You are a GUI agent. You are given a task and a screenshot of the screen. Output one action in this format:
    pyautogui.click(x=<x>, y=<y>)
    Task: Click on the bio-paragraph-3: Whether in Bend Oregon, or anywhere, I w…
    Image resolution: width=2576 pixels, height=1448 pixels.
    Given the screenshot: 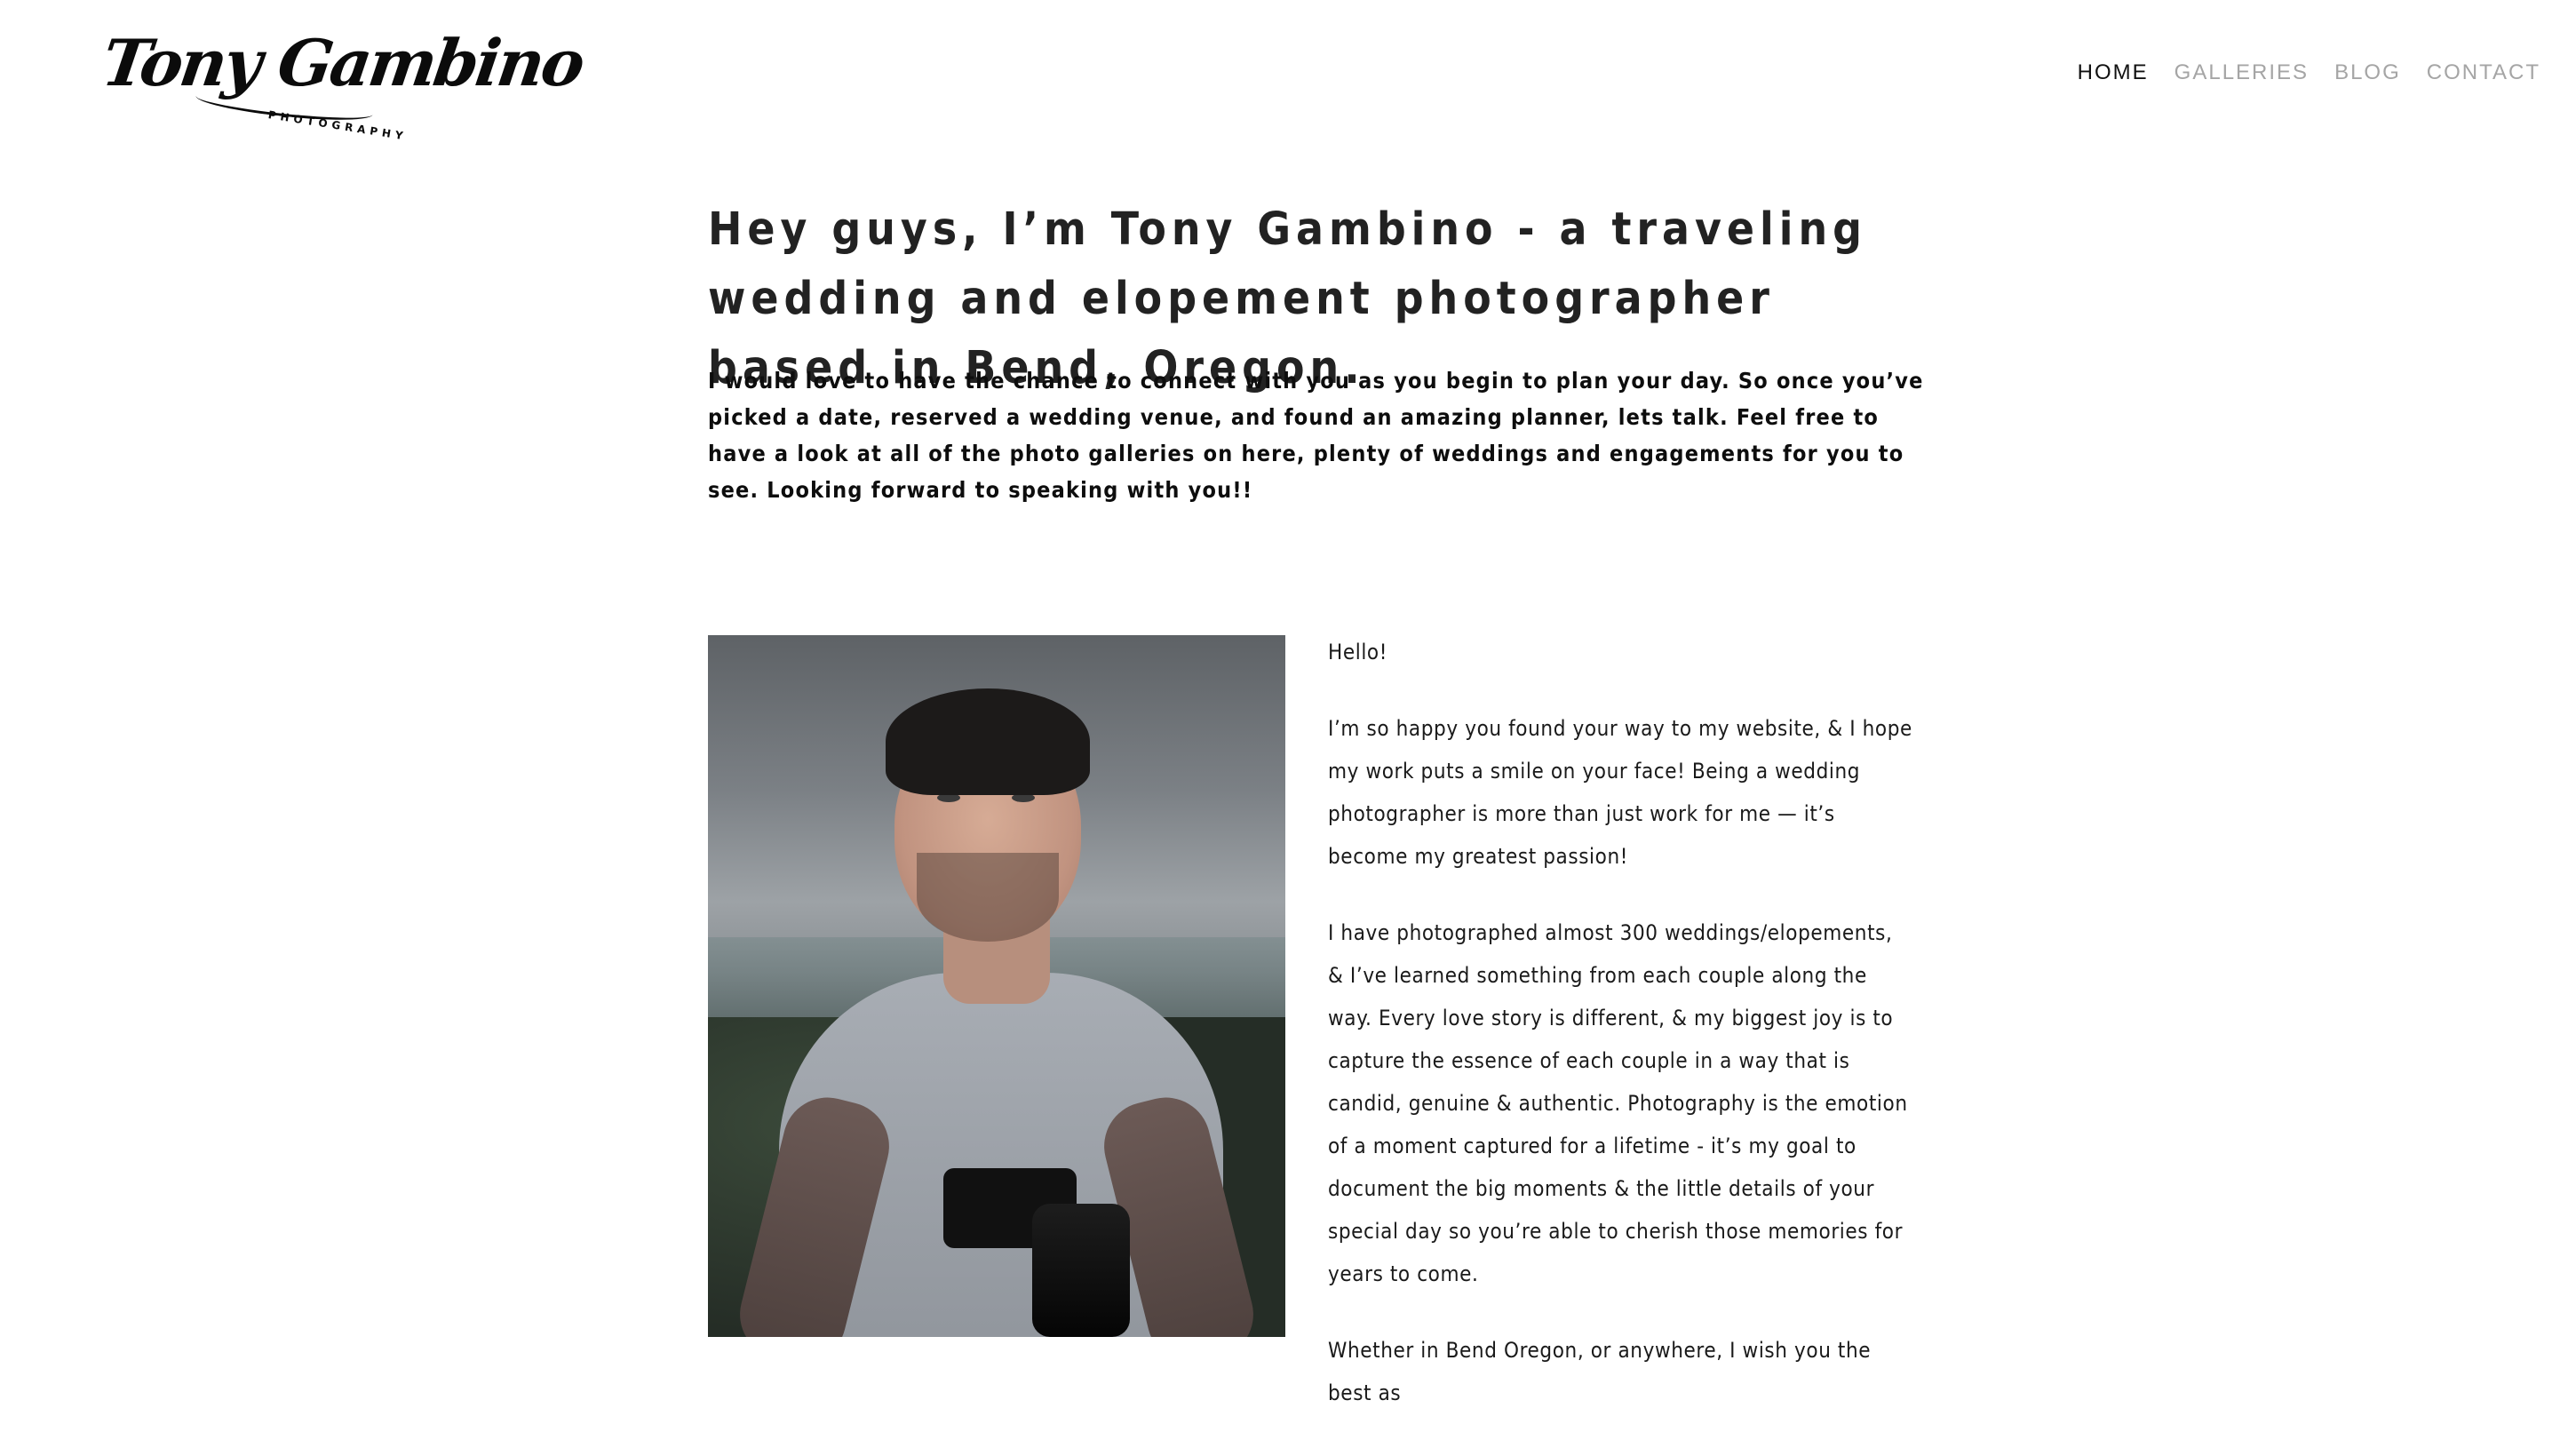 What is the action you would take?
    pyautogui.click(x=1600, y=1371)
    